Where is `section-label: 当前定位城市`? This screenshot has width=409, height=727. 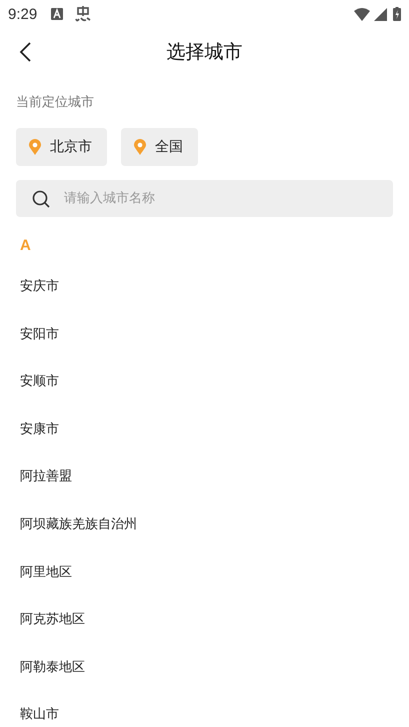
section-label: 当前定位城市 is located at coordinates (55, 103).